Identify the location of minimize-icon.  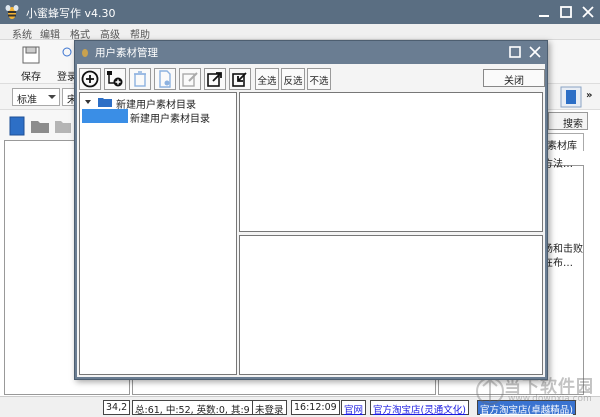
(544, 12).